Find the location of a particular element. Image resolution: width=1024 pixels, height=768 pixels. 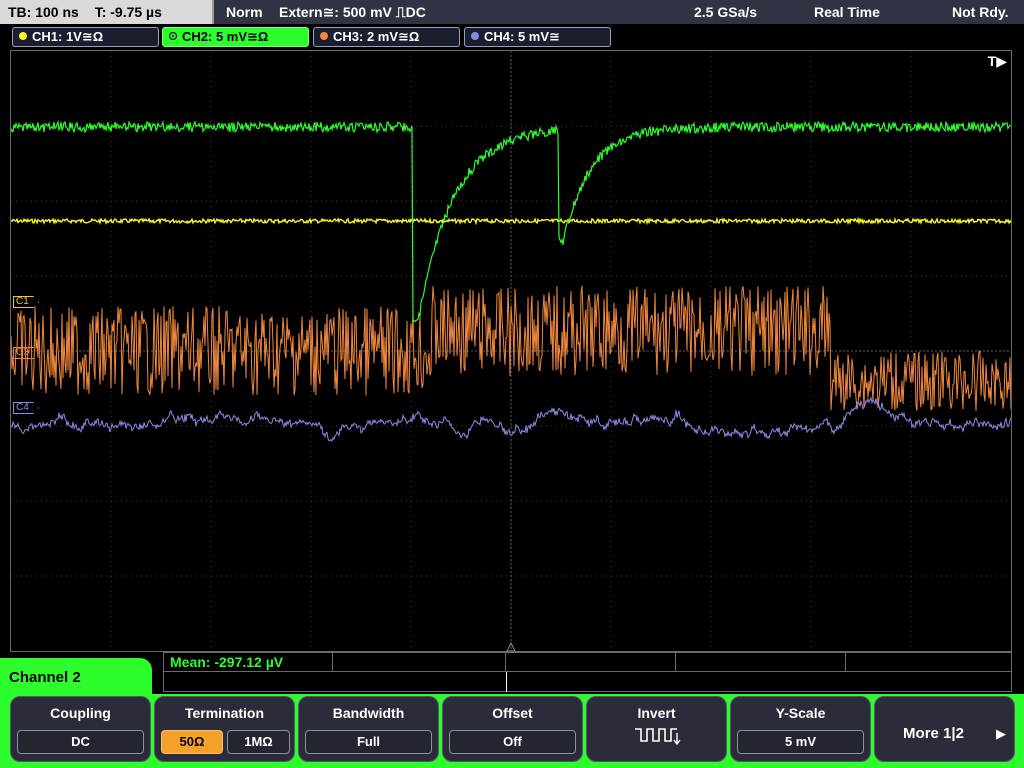

ch1-color-dot is located at coordinates (23, 36).